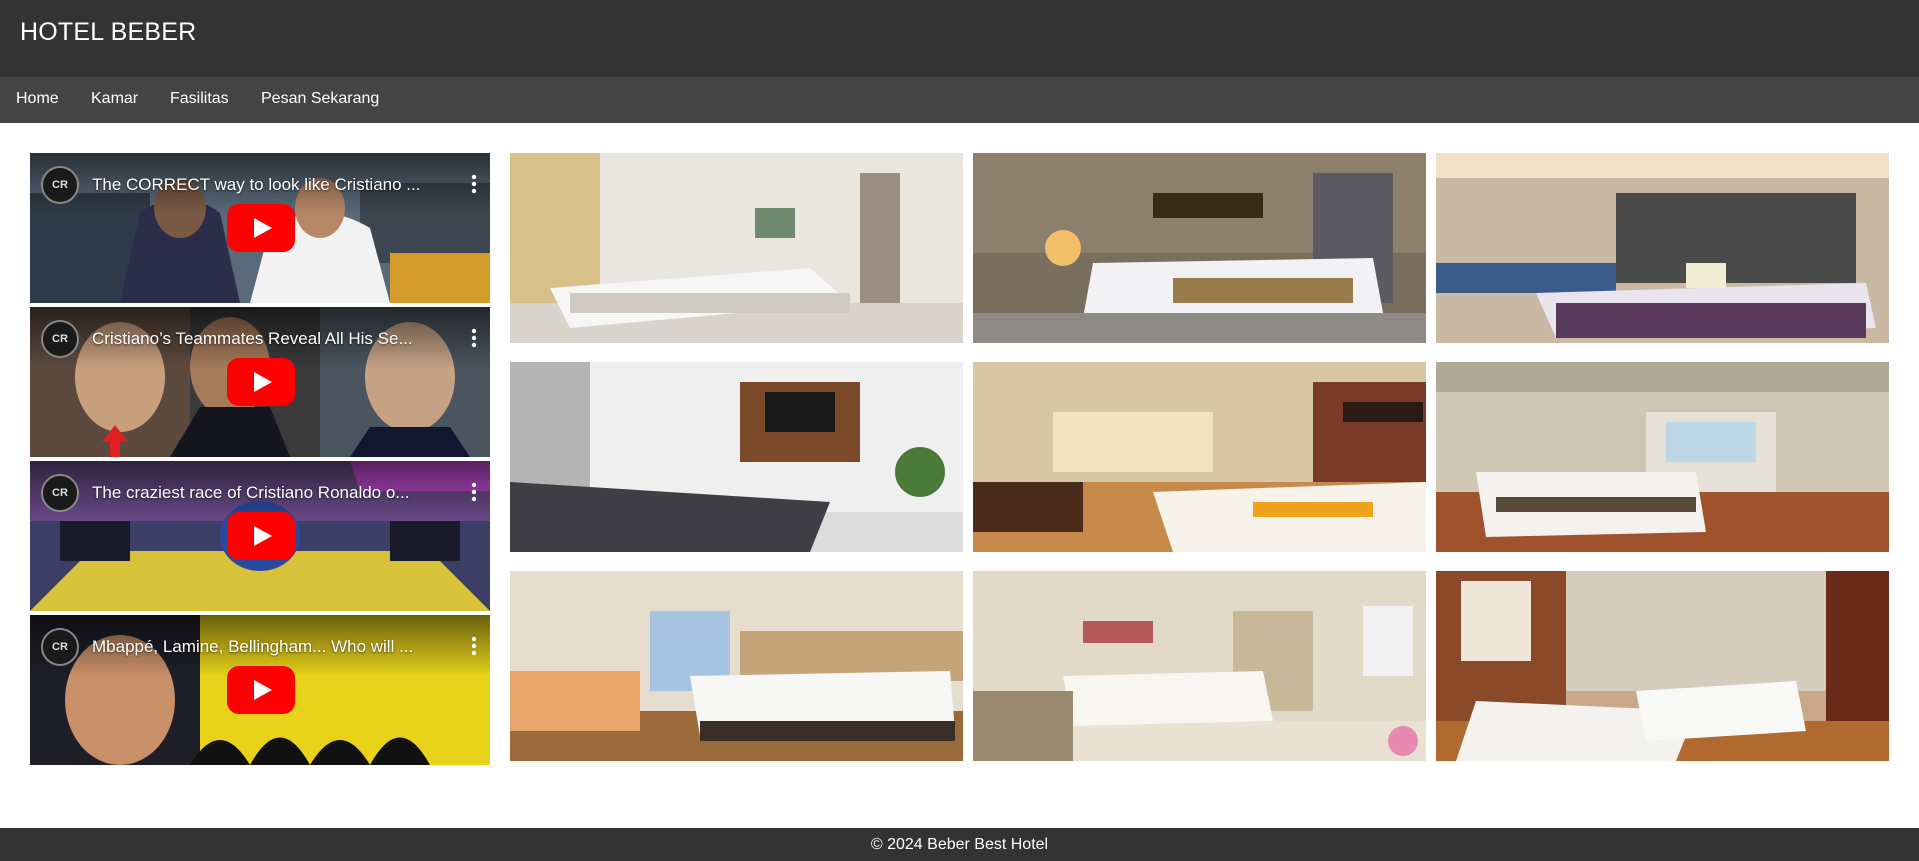 This screenshot has height=861, width=1919. What do you see at coordinates (320, 99) in the screenshot?
I see `nav-pesan-sekarang: Pesan Sekarang` at bounding box center [320, 99].